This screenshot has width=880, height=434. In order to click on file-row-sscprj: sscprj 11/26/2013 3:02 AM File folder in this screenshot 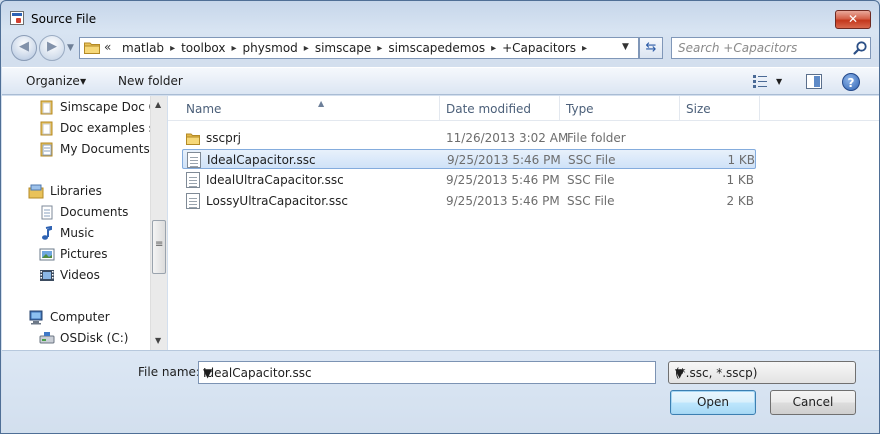, I will do `click(469, 138)`.